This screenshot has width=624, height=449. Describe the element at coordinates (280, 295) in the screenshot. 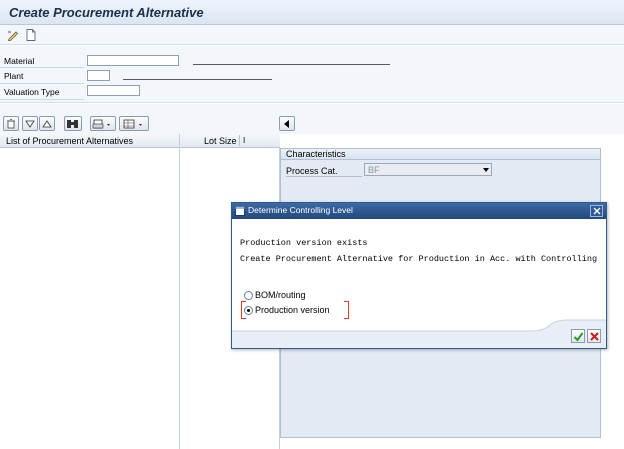

I see `bom-routing-label: BOM/routing` at that location.